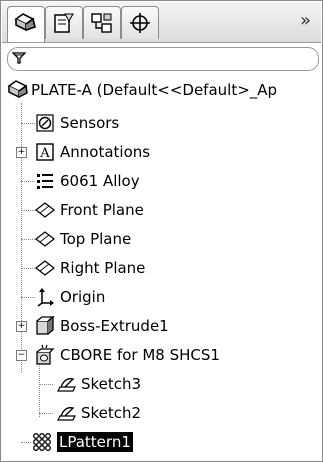 The image size is (323, 462). What do you see at coordinates (96, 239) in the screenshot?
I see `tree-item-label: Top Plane` at bounding box center [96, 239].